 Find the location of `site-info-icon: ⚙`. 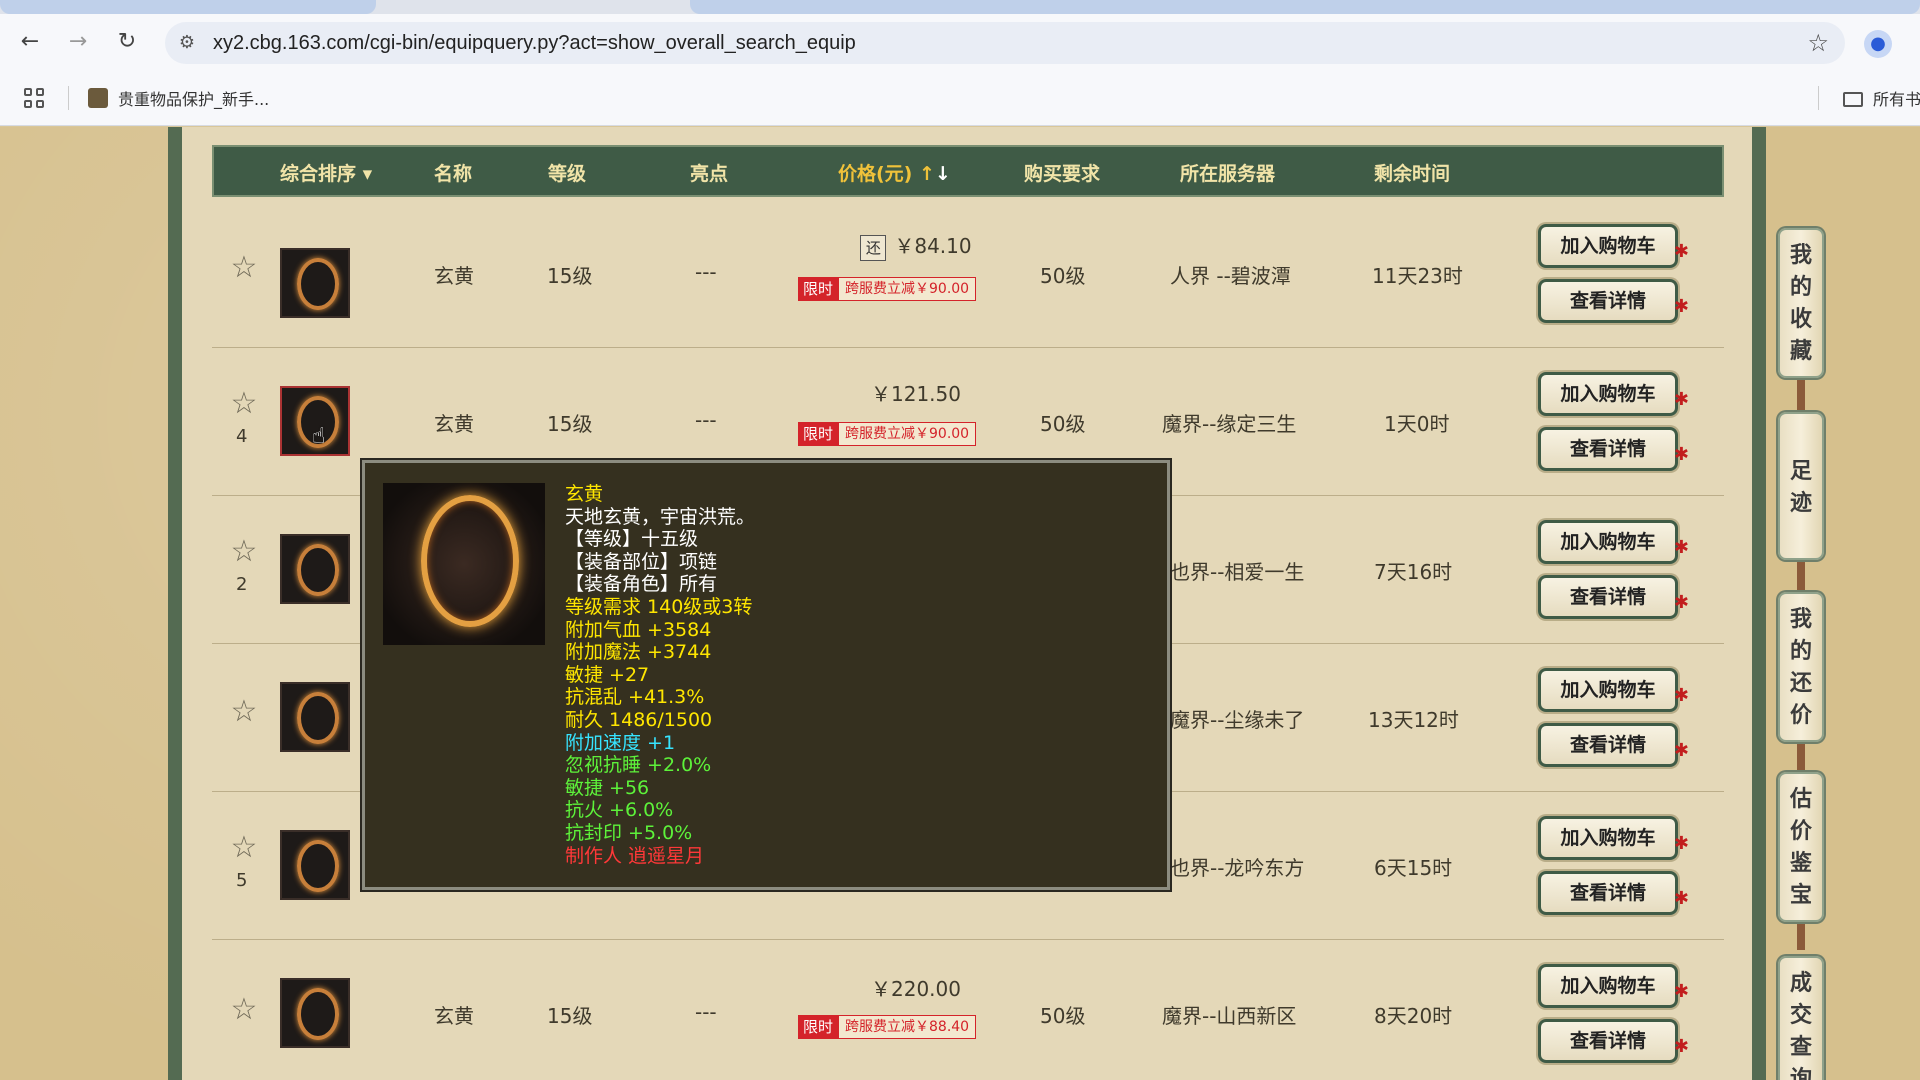

site-info-icon: ⚙ is located at coordinates (187, 43).